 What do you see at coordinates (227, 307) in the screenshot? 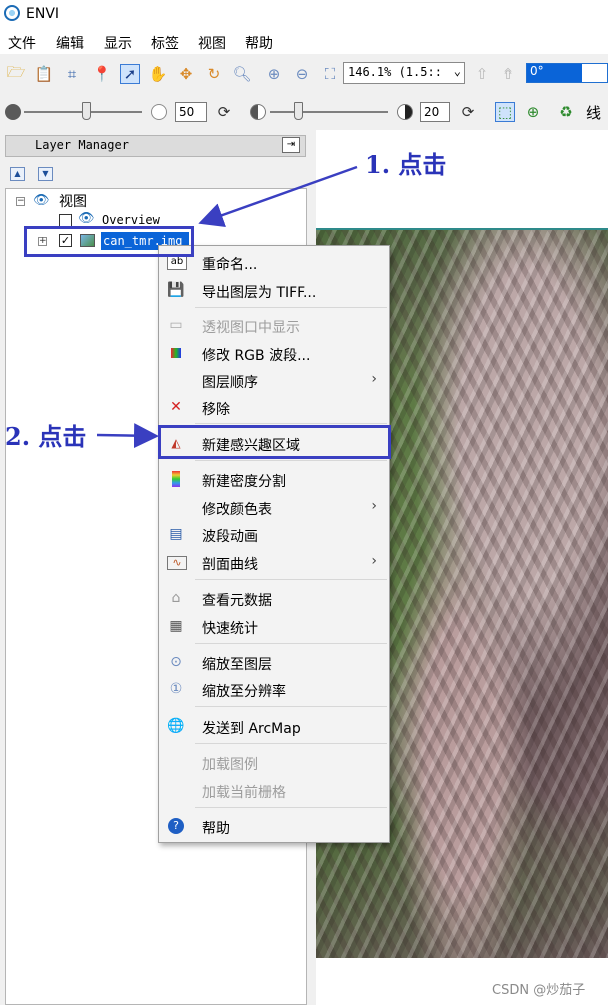
I see `annotation-arrows` at bounding box center [227, 307].